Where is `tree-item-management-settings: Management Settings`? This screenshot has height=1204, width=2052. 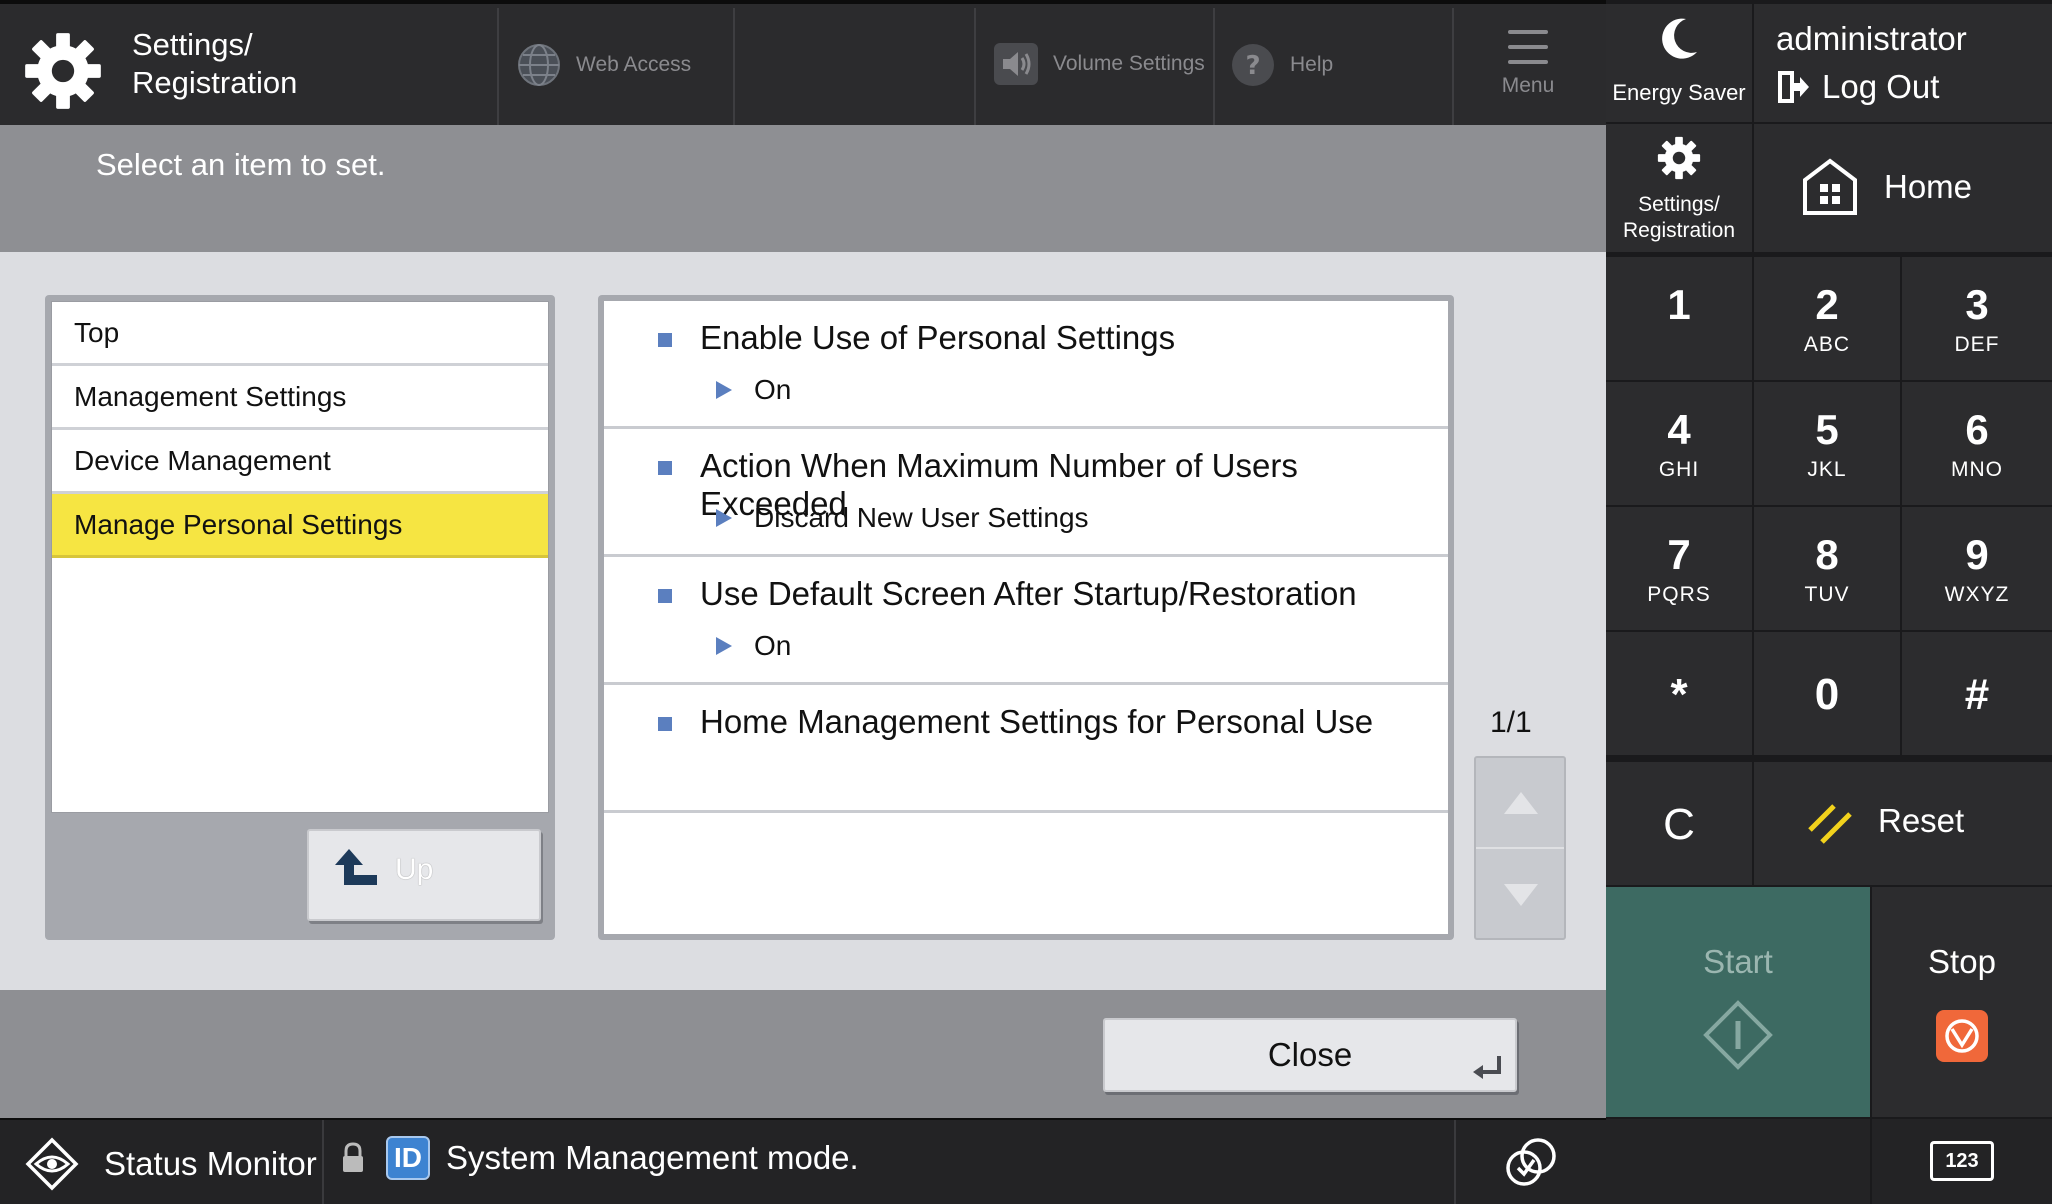 tree-item-management-settings: Management Settings is located at coordinates (300, 398).